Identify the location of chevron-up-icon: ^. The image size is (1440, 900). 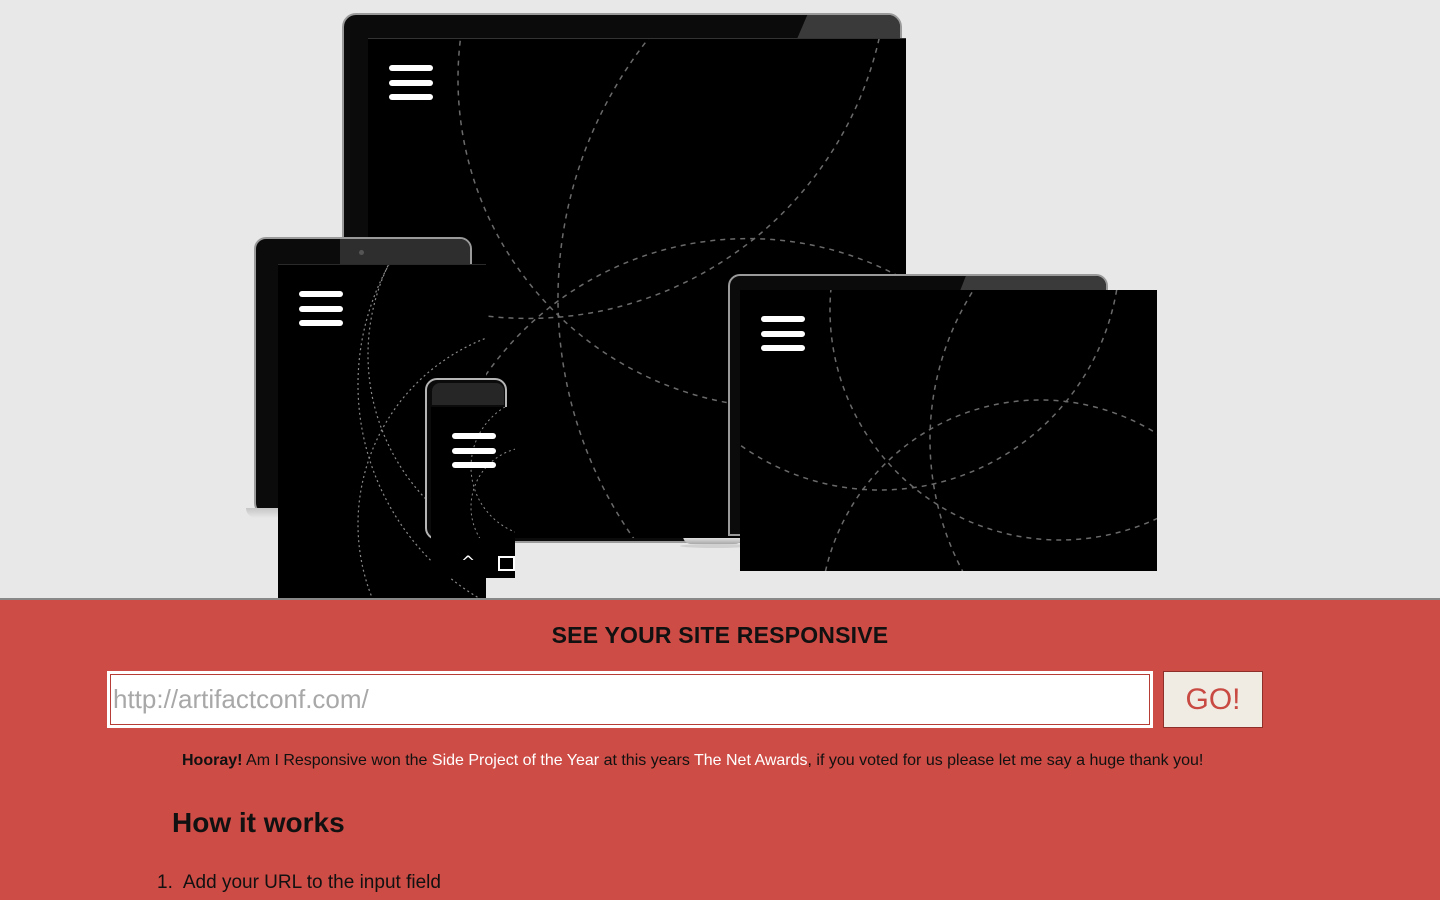
(468, 563).